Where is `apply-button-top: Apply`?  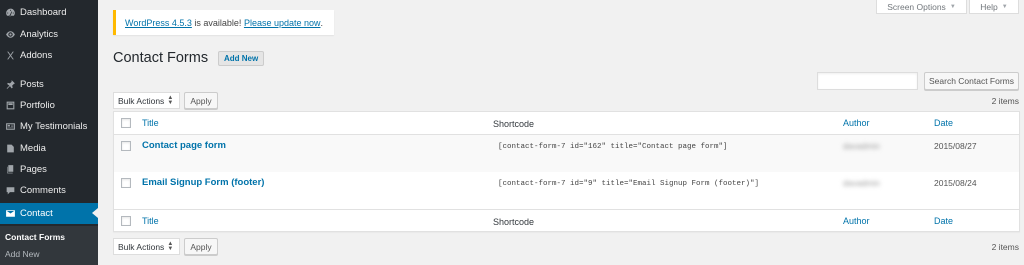
apply-button-top: Apply is located at coordinates (201, 100).